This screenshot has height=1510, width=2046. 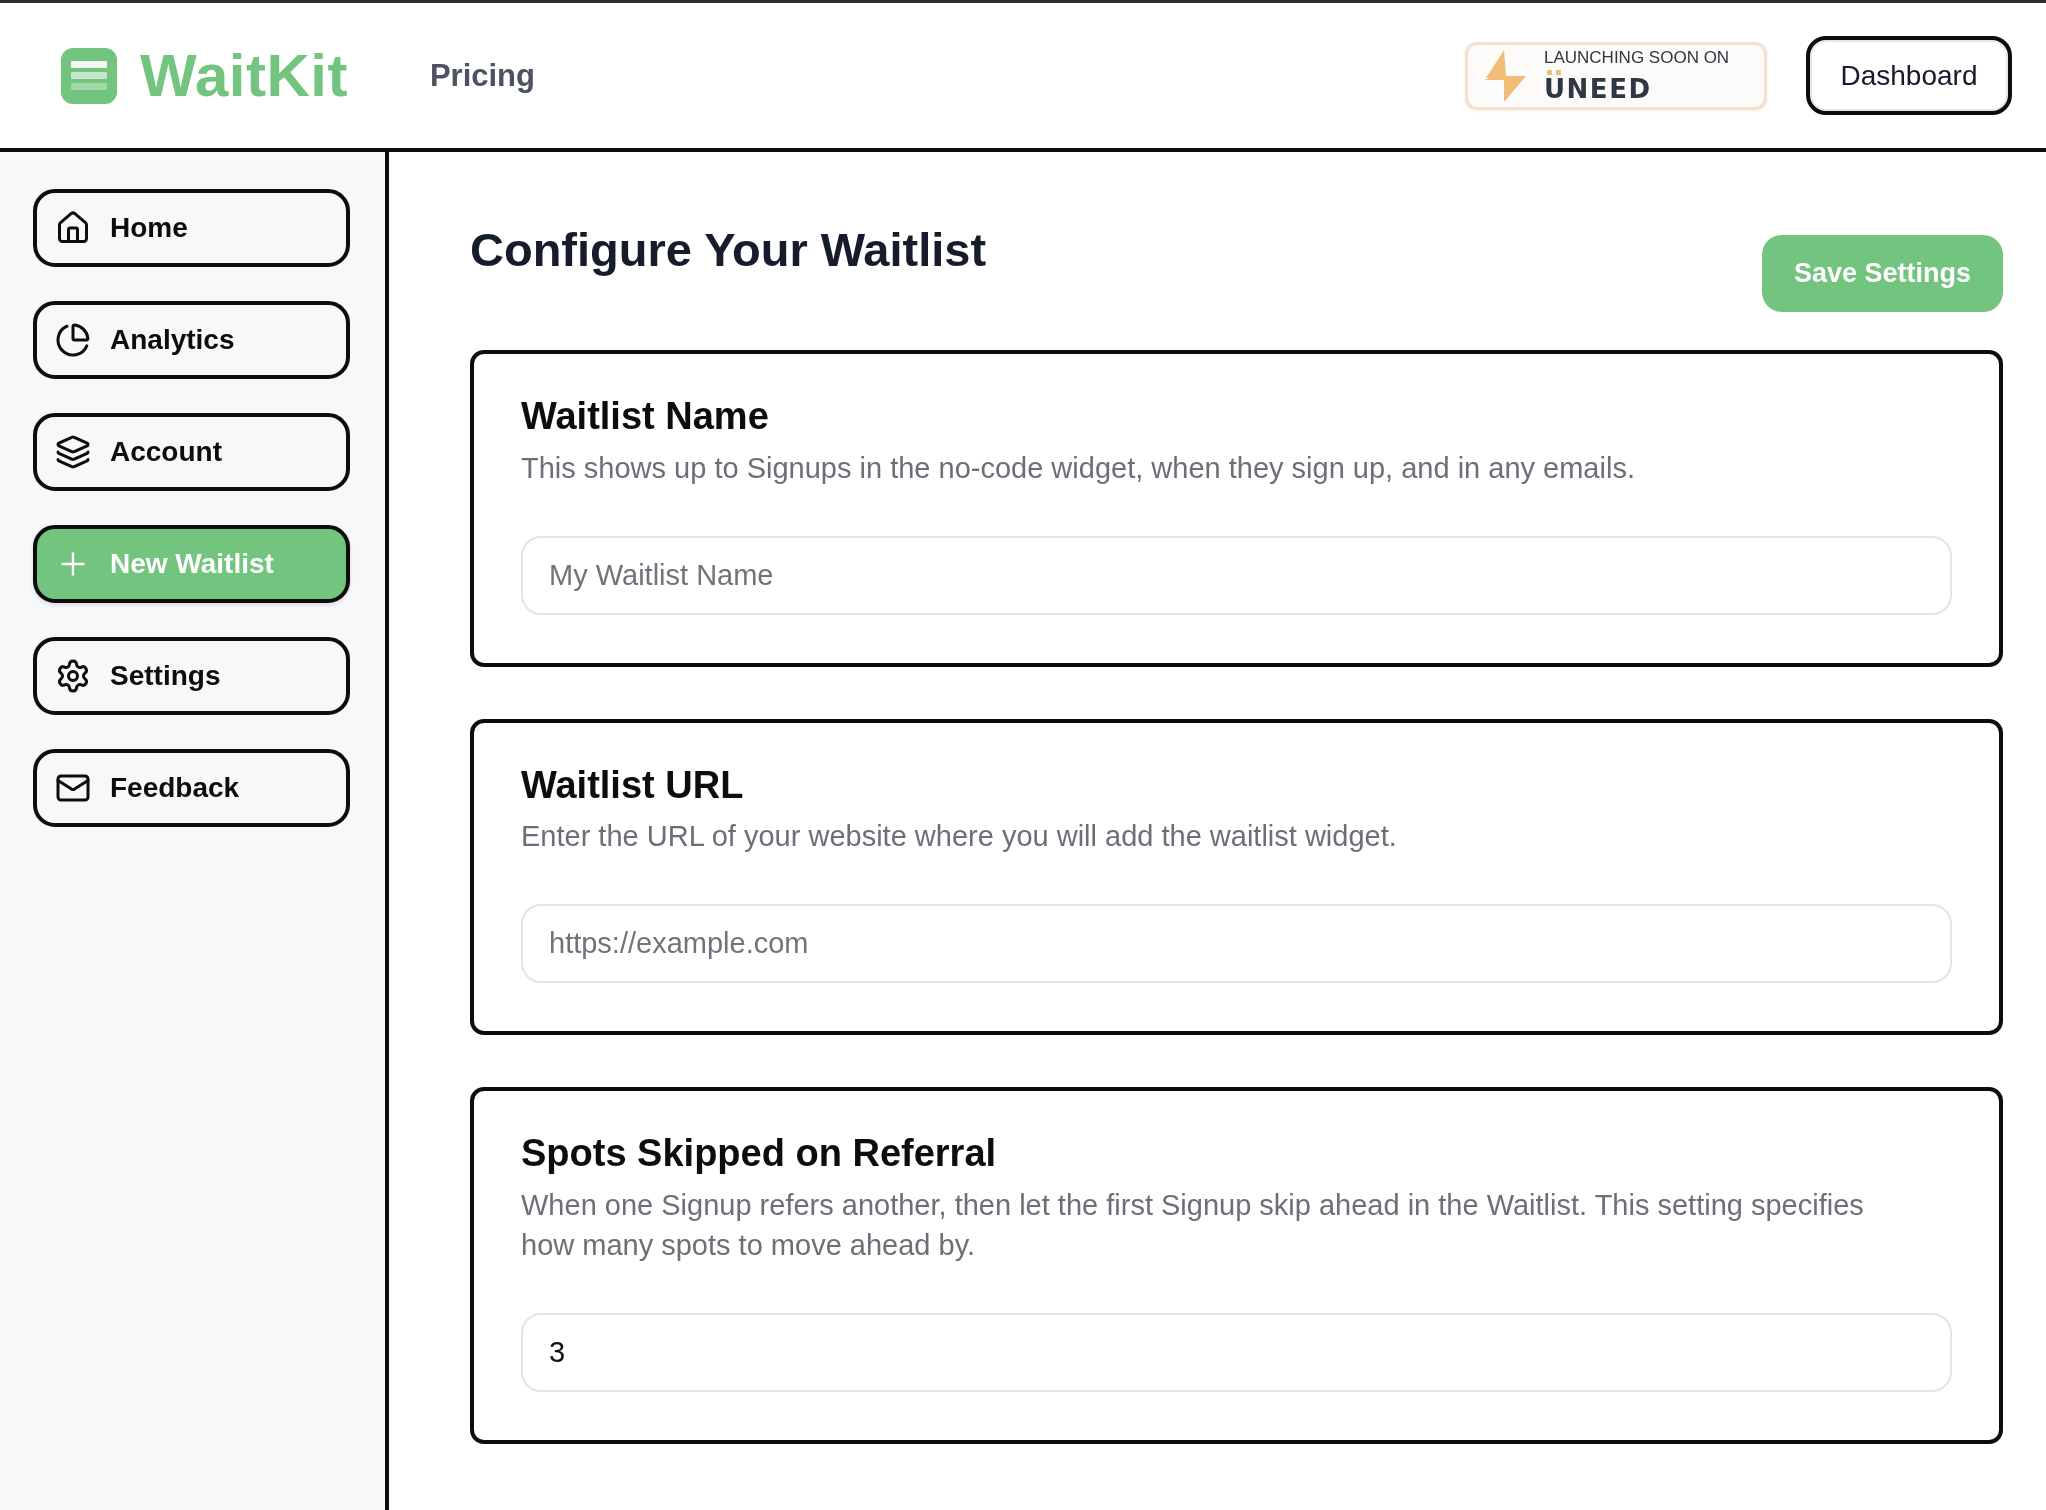 I want to click on card-title: Waitlist URL, so click(x=633, y=785).